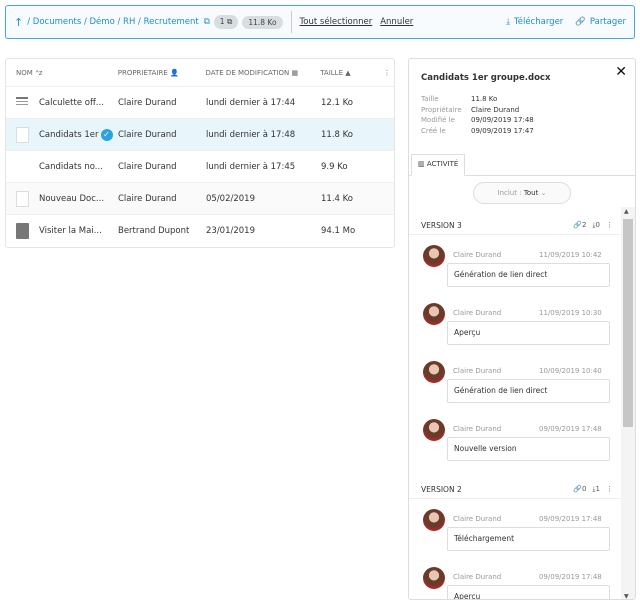  What do you see at coordinates (338, 231) in the screenshot?
I see `file-size: 94.1 Mo` at bounding box center [338, 231].